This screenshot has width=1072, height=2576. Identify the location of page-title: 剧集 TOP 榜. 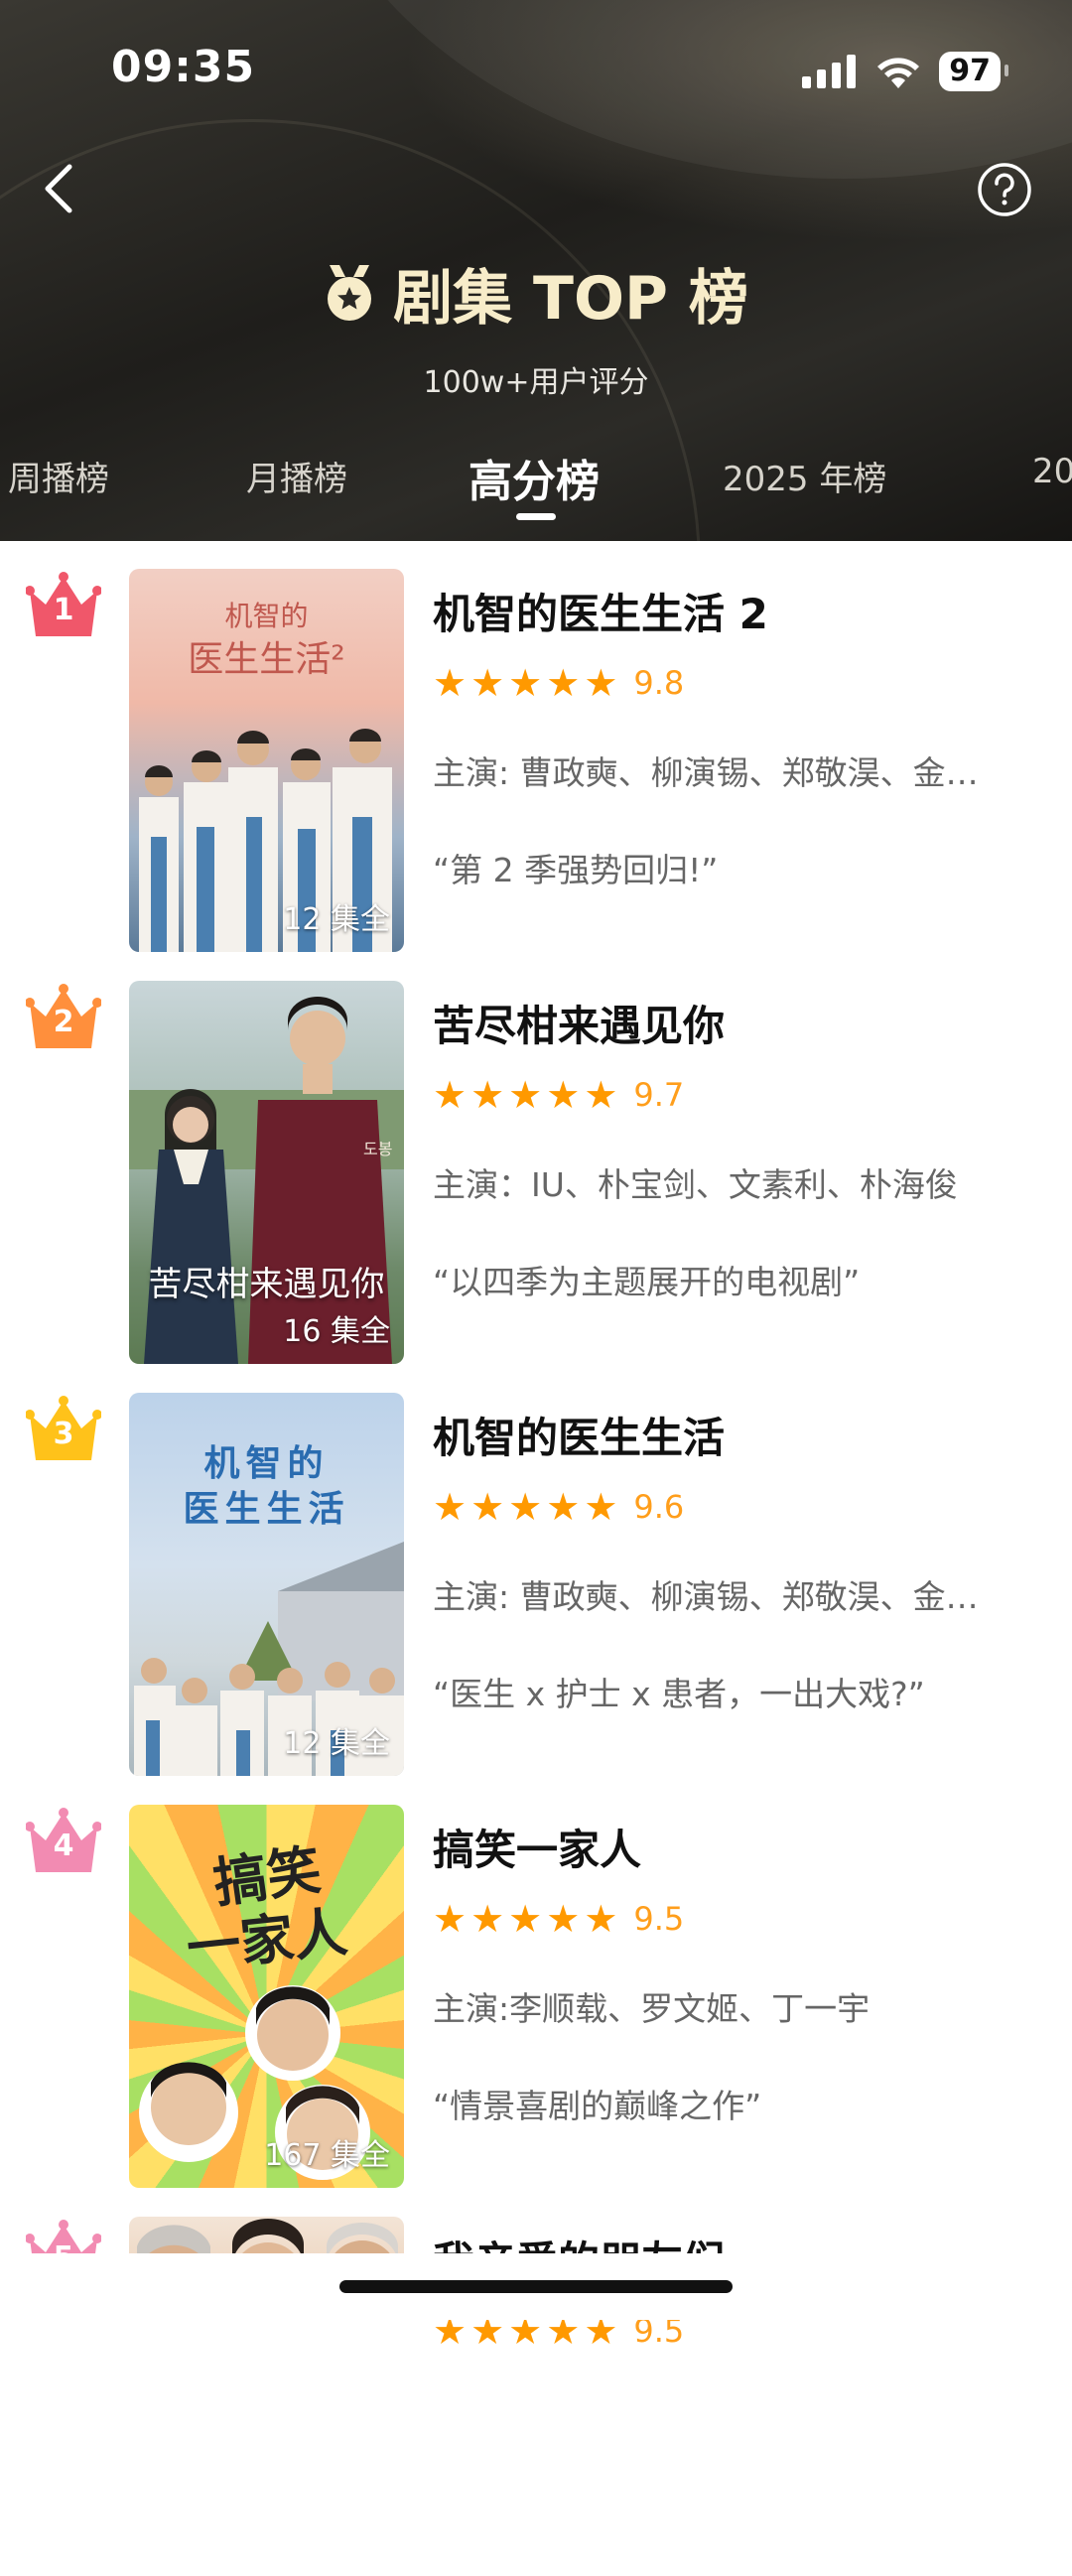
(570, 298).